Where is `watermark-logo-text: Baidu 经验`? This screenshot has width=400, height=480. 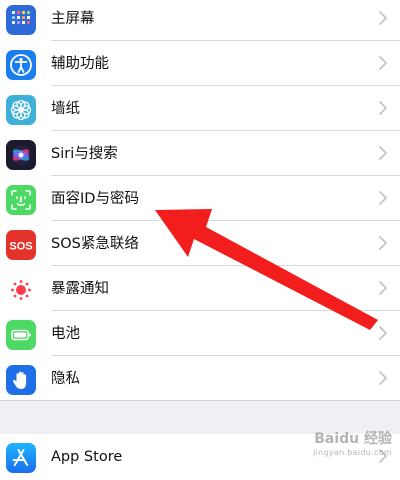
watermark-logo-text: Baidu 经验 is located at coordinates (353, 439).